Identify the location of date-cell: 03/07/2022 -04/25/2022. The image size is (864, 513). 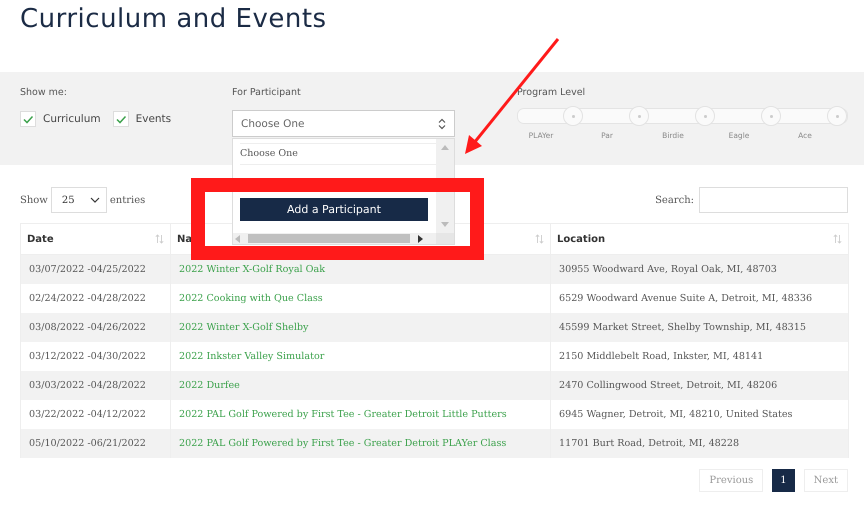
(95, 269).